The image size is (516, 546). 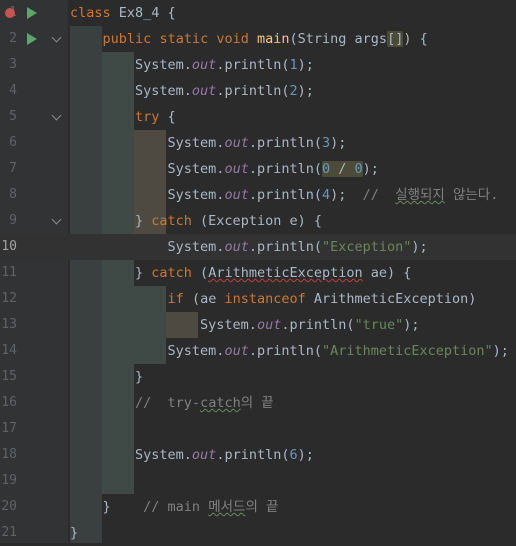 What do you see at coordinates (9, 402) in the screenshot?
I see `line-number: 16` at bounding box center [9, 402].